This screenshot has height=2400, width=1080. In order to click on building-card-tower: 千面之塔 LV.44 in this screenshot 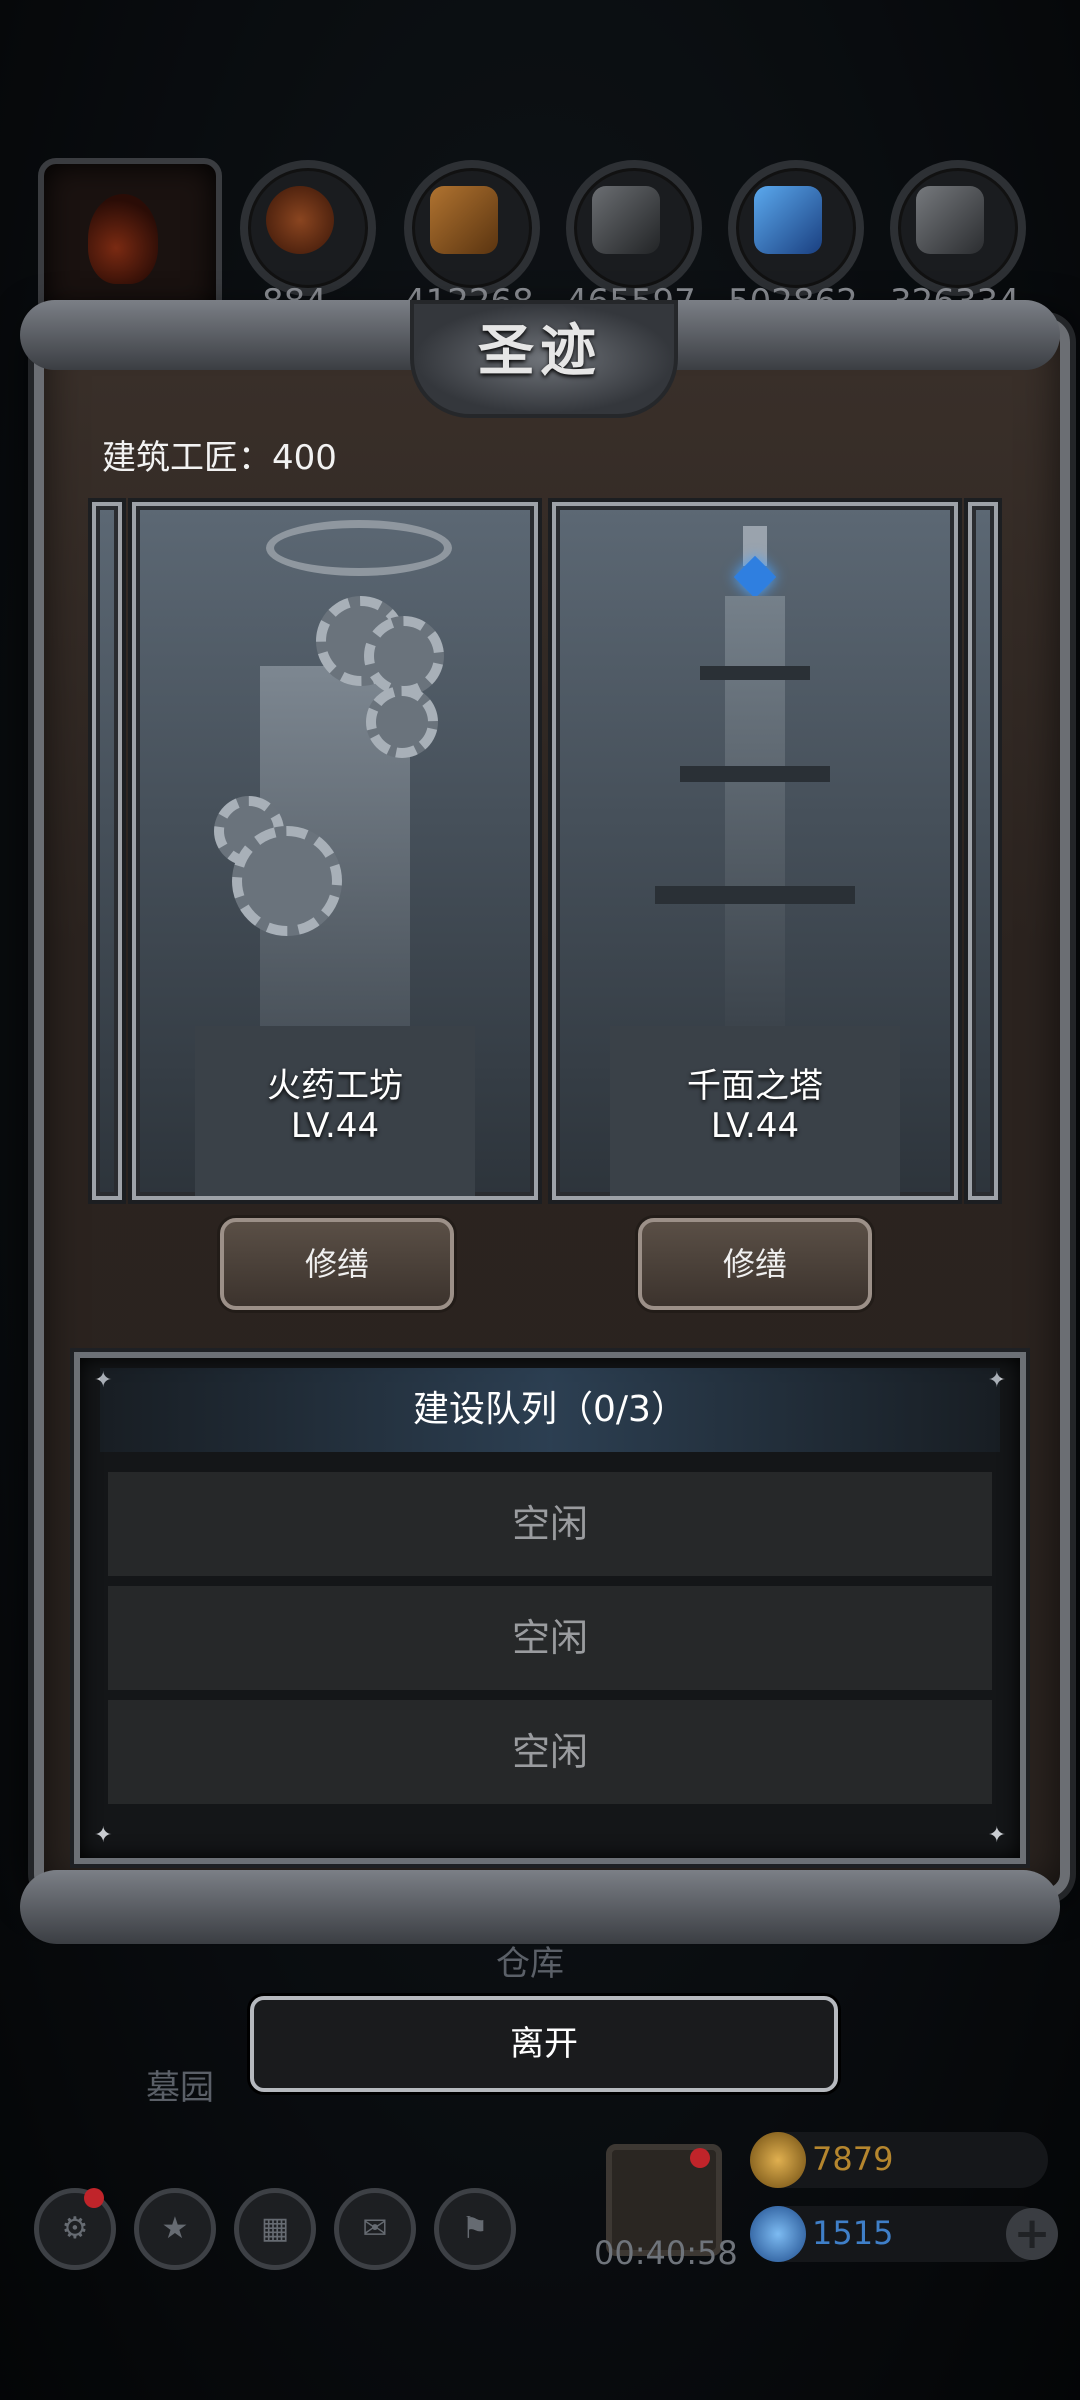, I will do `click(755, 851)`.